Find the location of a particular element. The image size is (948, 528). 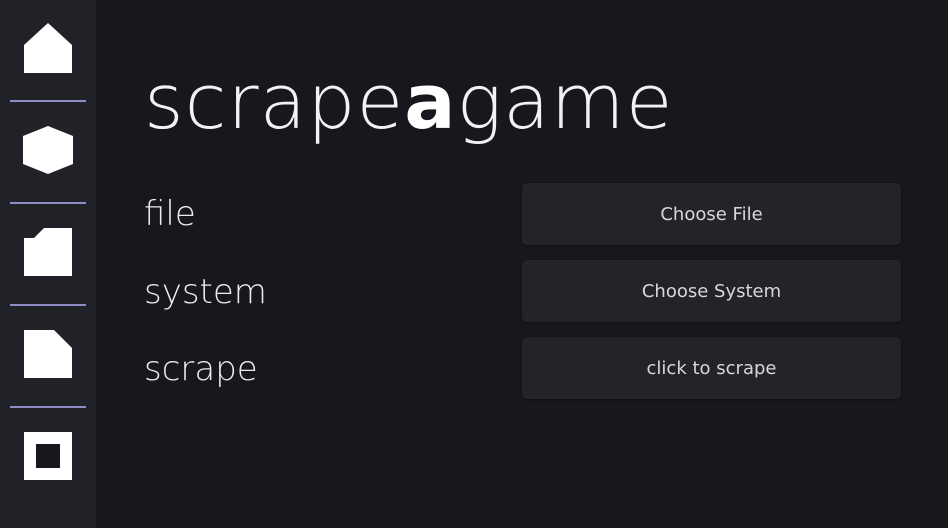

choose-file-button: Choose File is located at coordinates (711, 214).